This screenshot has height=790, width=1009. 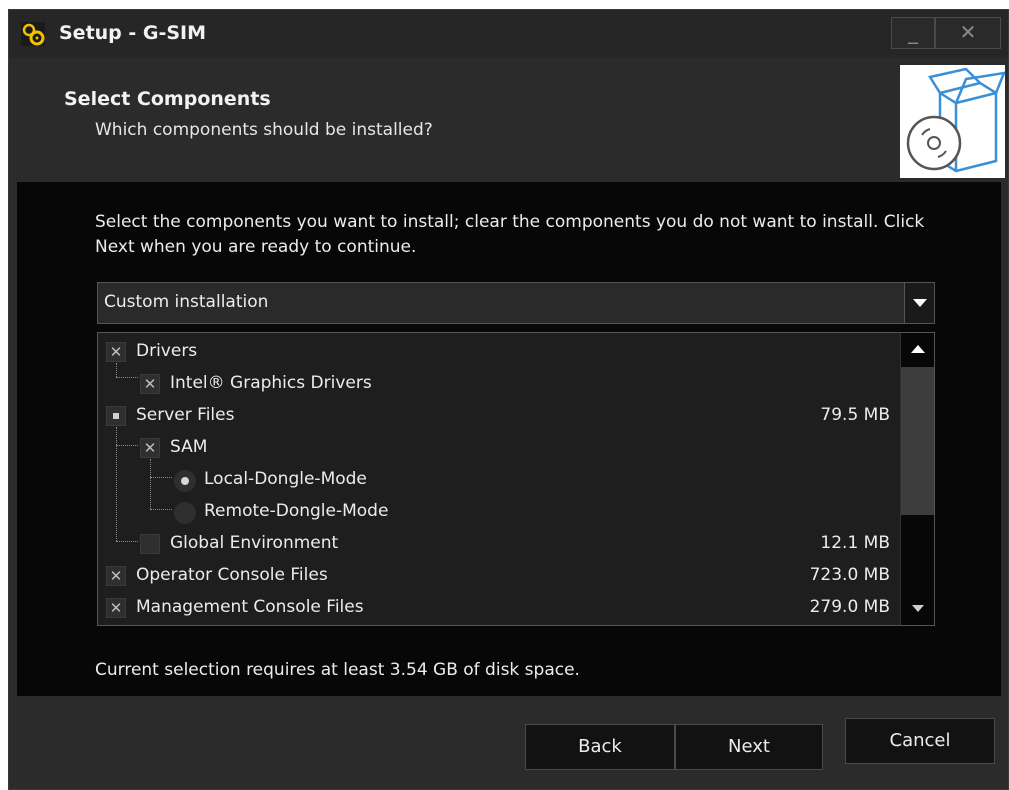 I want to click on component-row-operator-console-files: ✕ Operator Console Files 723.0 MB, so click(x=498, y=575).